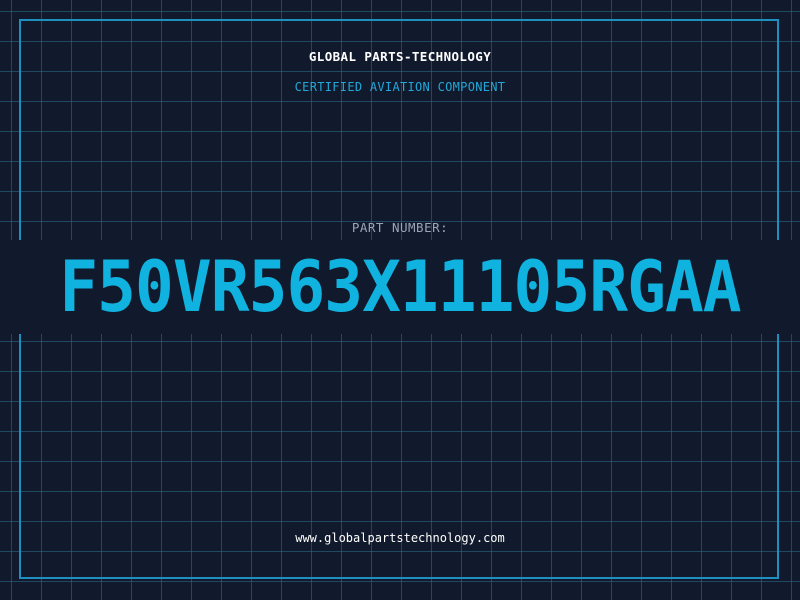 This screenshot has height=600, width=800. What do you see at coordinates (400, 227) in the screenshot?
I see `part-number-label: PART NUMBER:` at bounding box center [400, 227].